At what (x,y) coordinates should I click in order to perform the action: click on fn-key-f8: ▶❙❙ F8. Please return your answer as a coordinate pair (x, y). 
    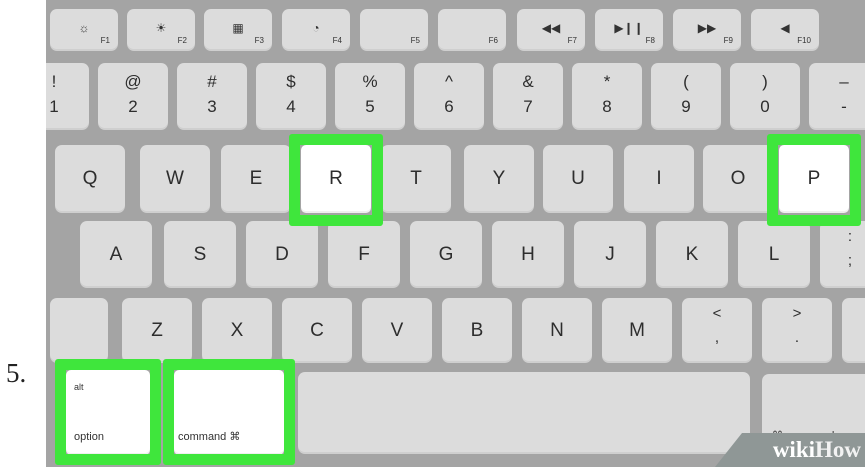
    Looking at the image, I should click on (629, 30).